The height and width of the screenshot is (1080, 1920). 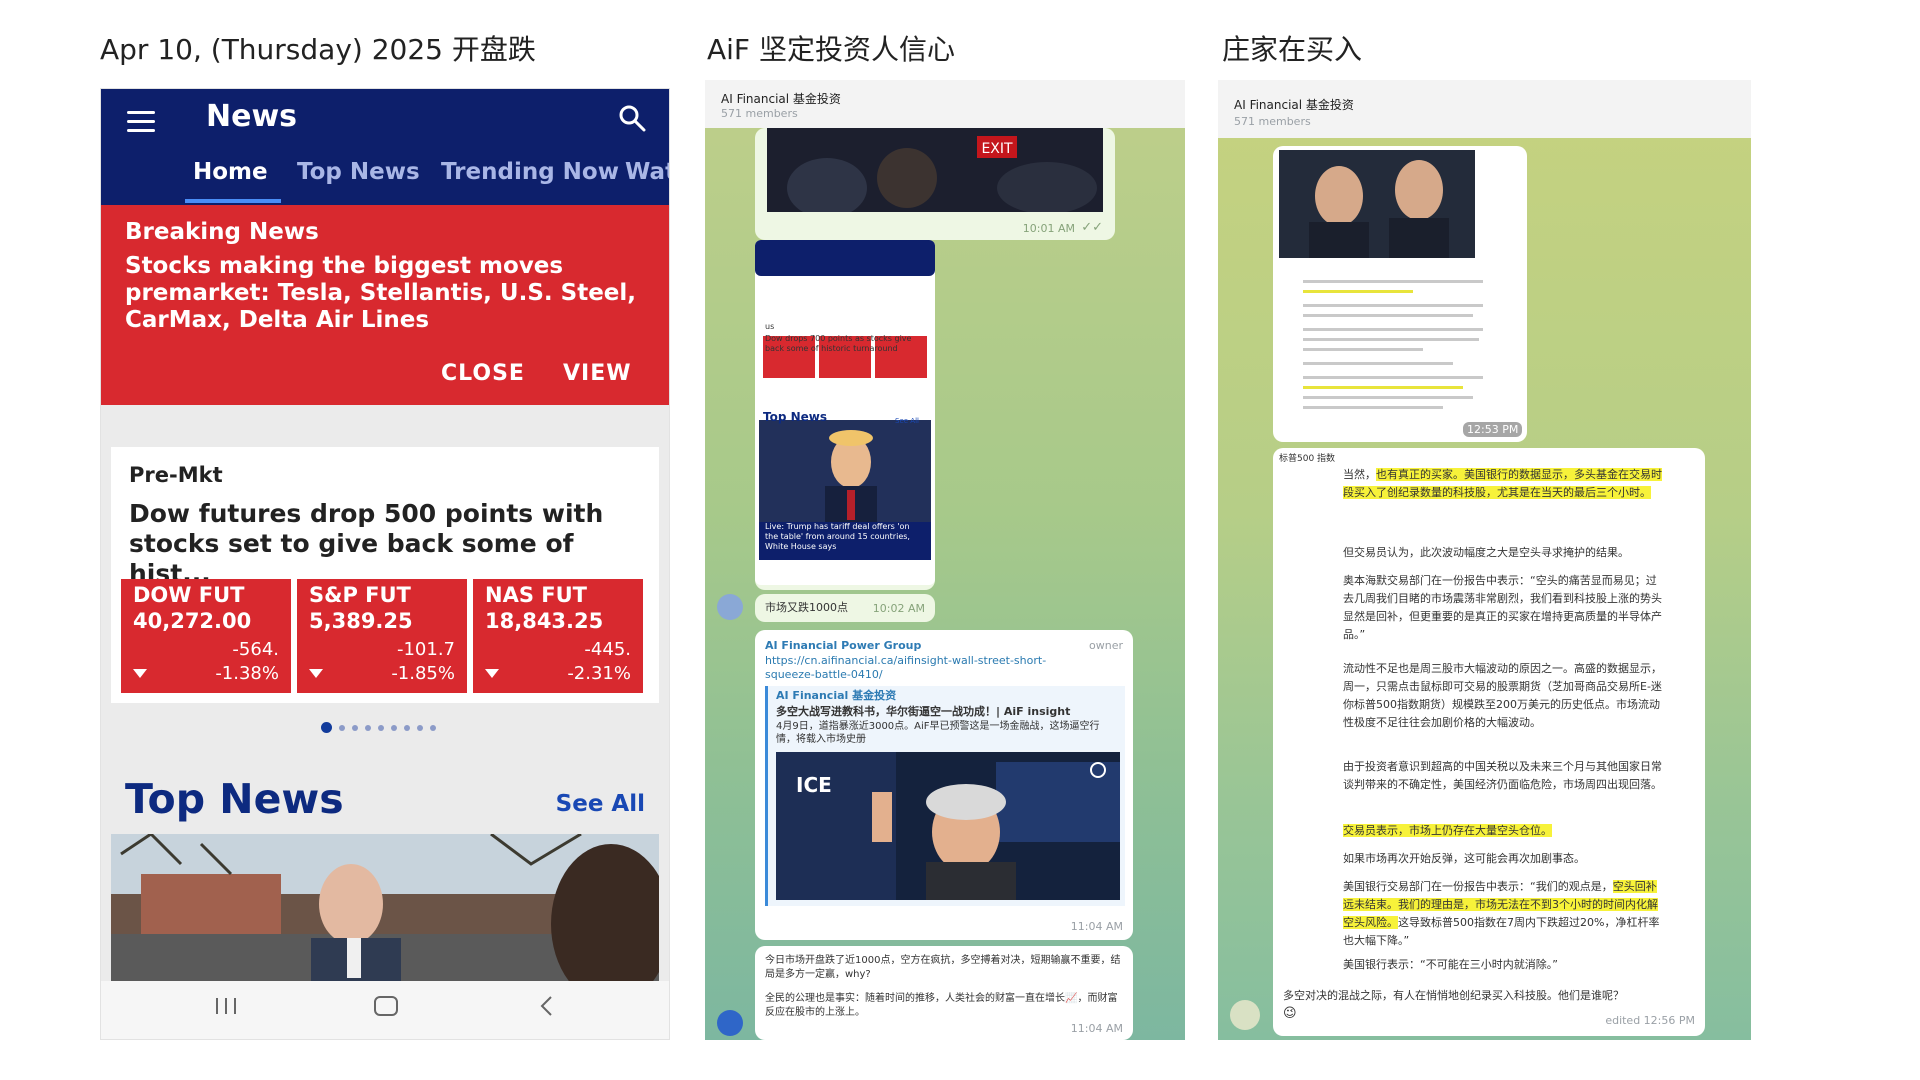 What do you see at coordinates (1048, 228) in the screenshot?
I see `message-time: 10:01 AM` at bounding box center [1048, 228].